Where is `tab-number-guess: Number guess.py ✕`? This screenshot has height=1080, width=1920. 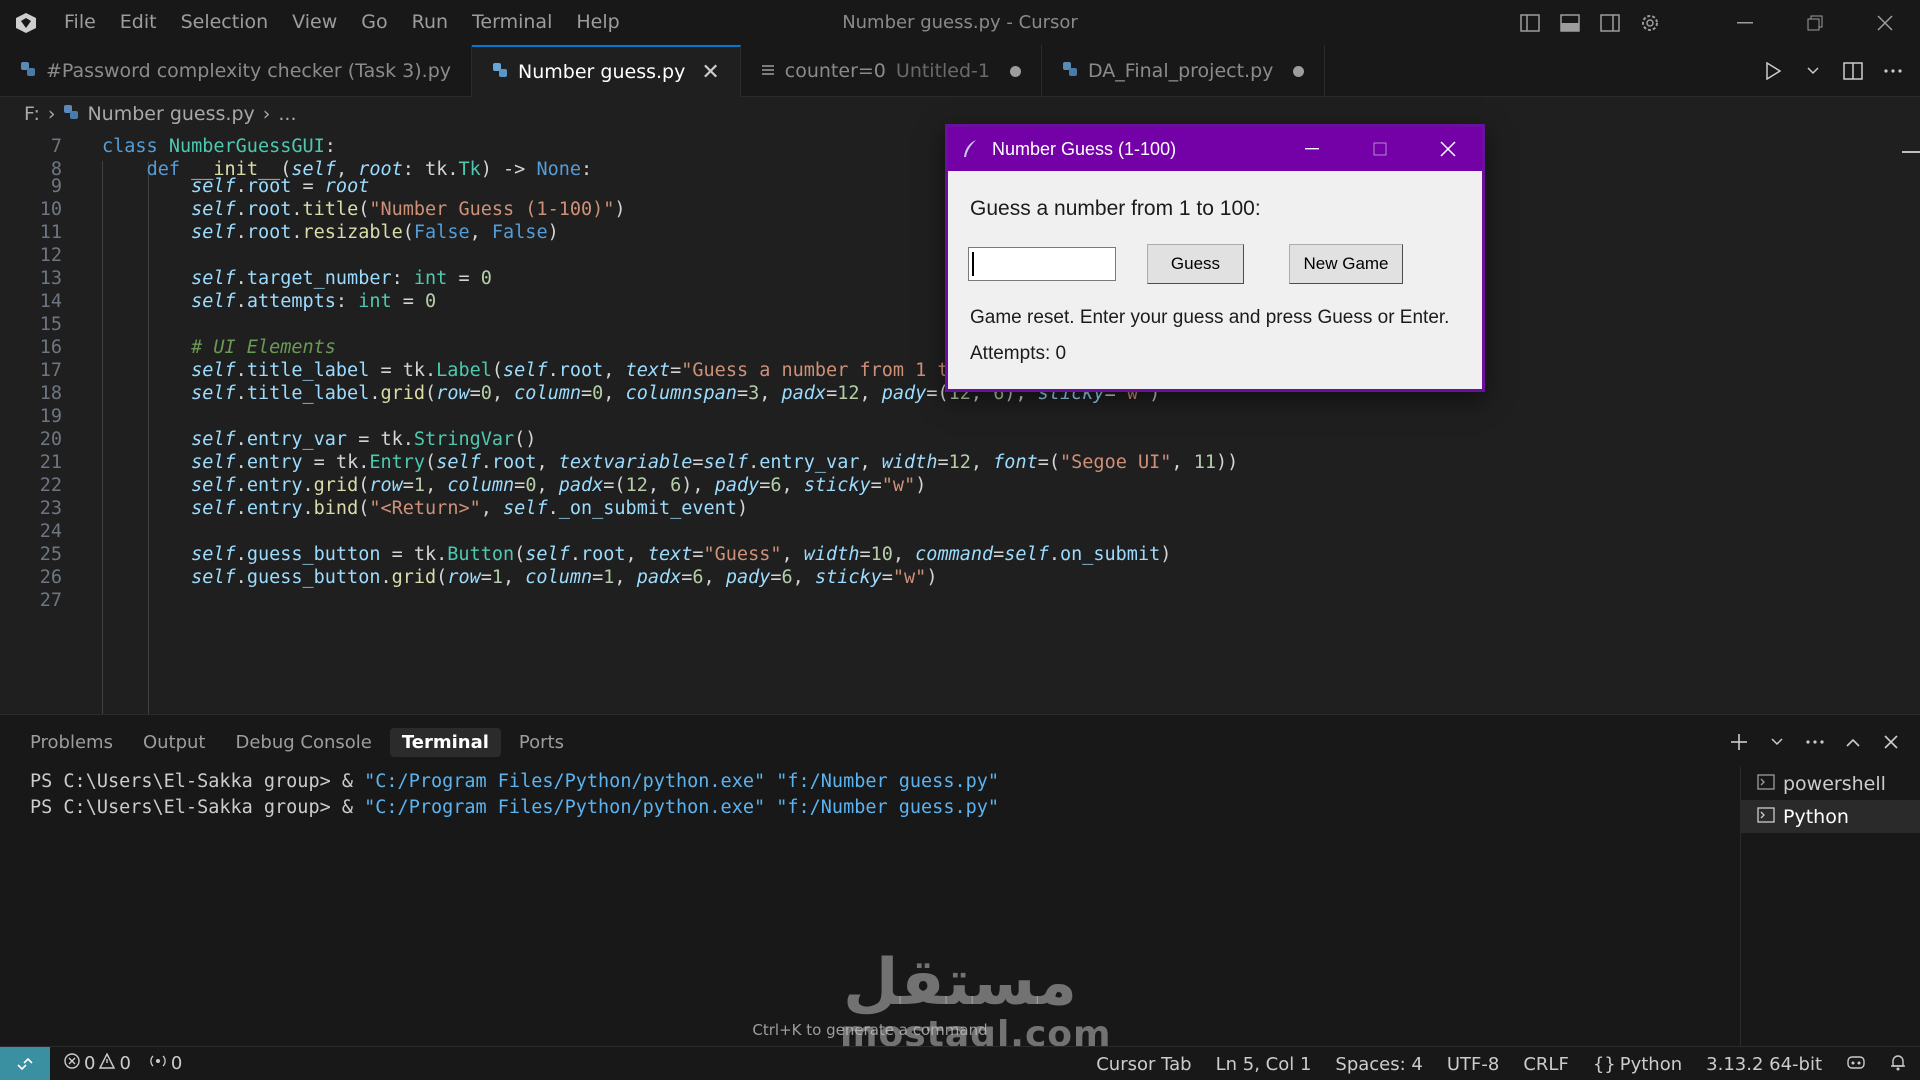
tab-number-guess: Number guess.py ✕ is located at coordinates (606, 71).